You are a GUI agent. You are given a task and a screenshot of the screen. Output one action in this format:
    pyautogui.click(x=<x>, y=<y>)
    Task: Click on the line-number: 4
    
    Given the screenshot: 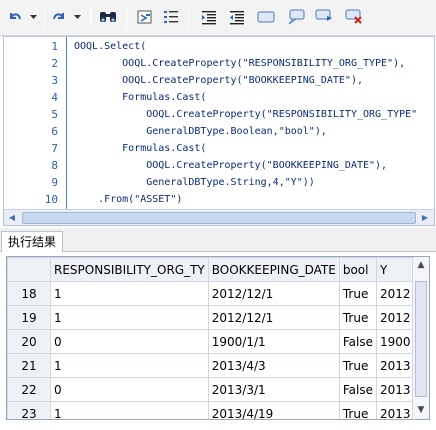 What is the action you would take?
    pyautogui.click(x=54, y=97)
    